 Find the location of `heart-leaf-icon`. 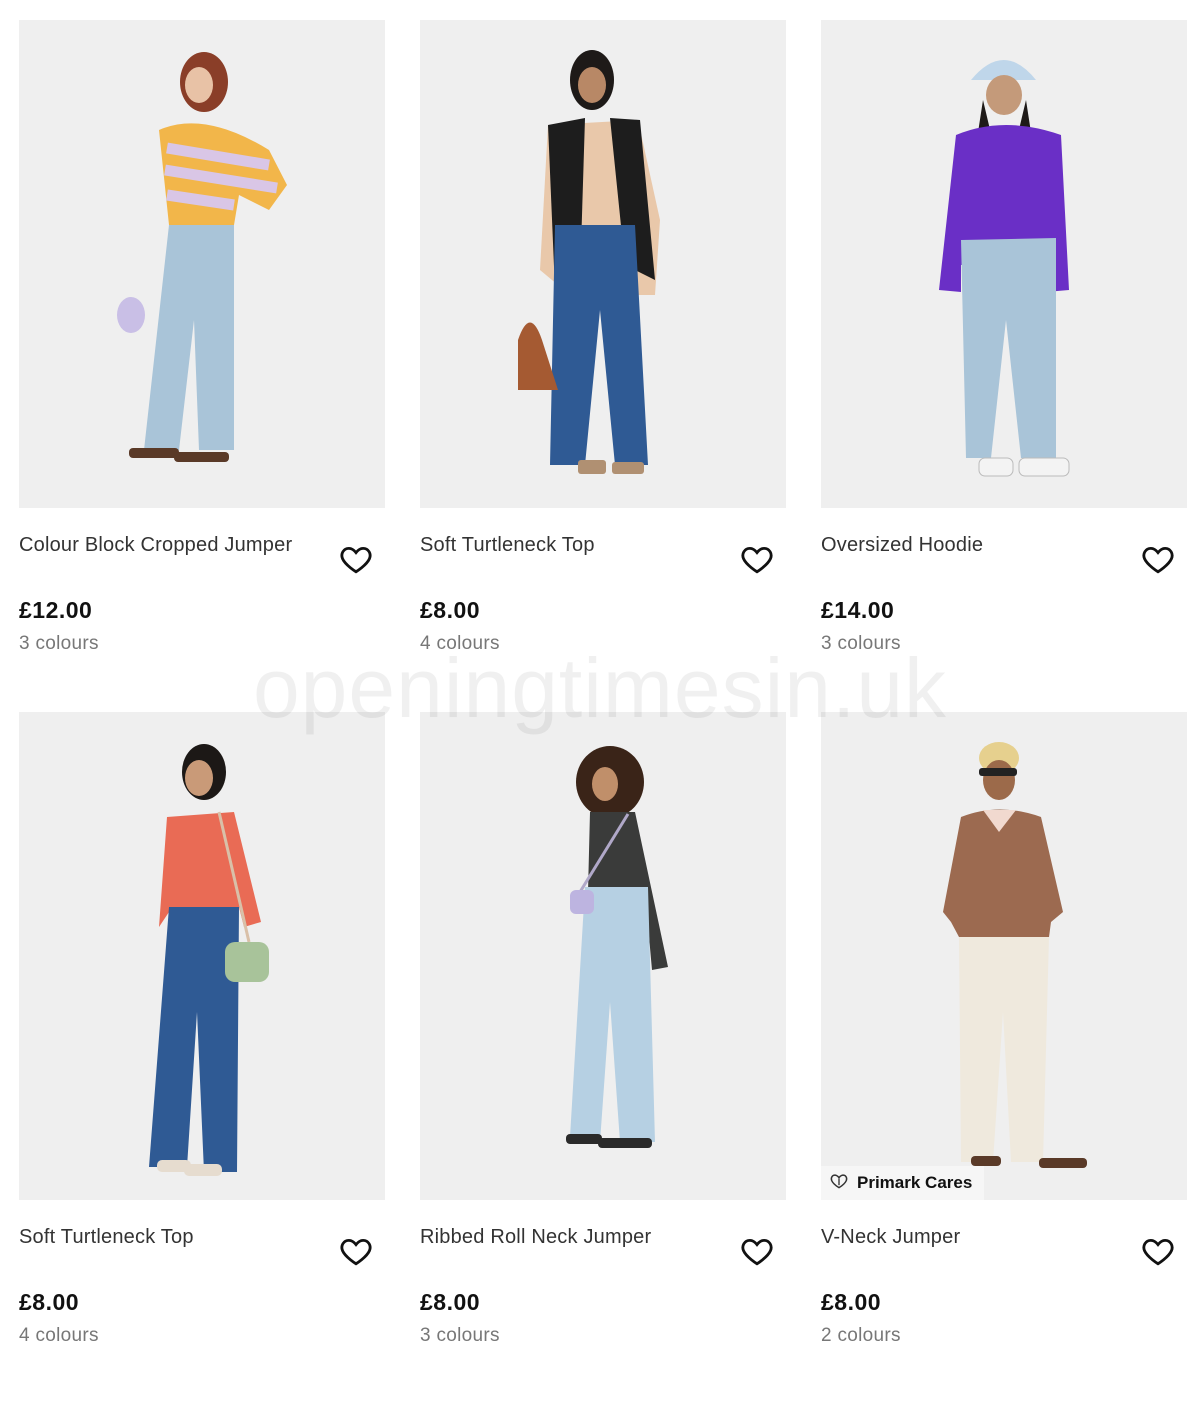

heart-leaf-icon is located at coordinates (839, 1183).